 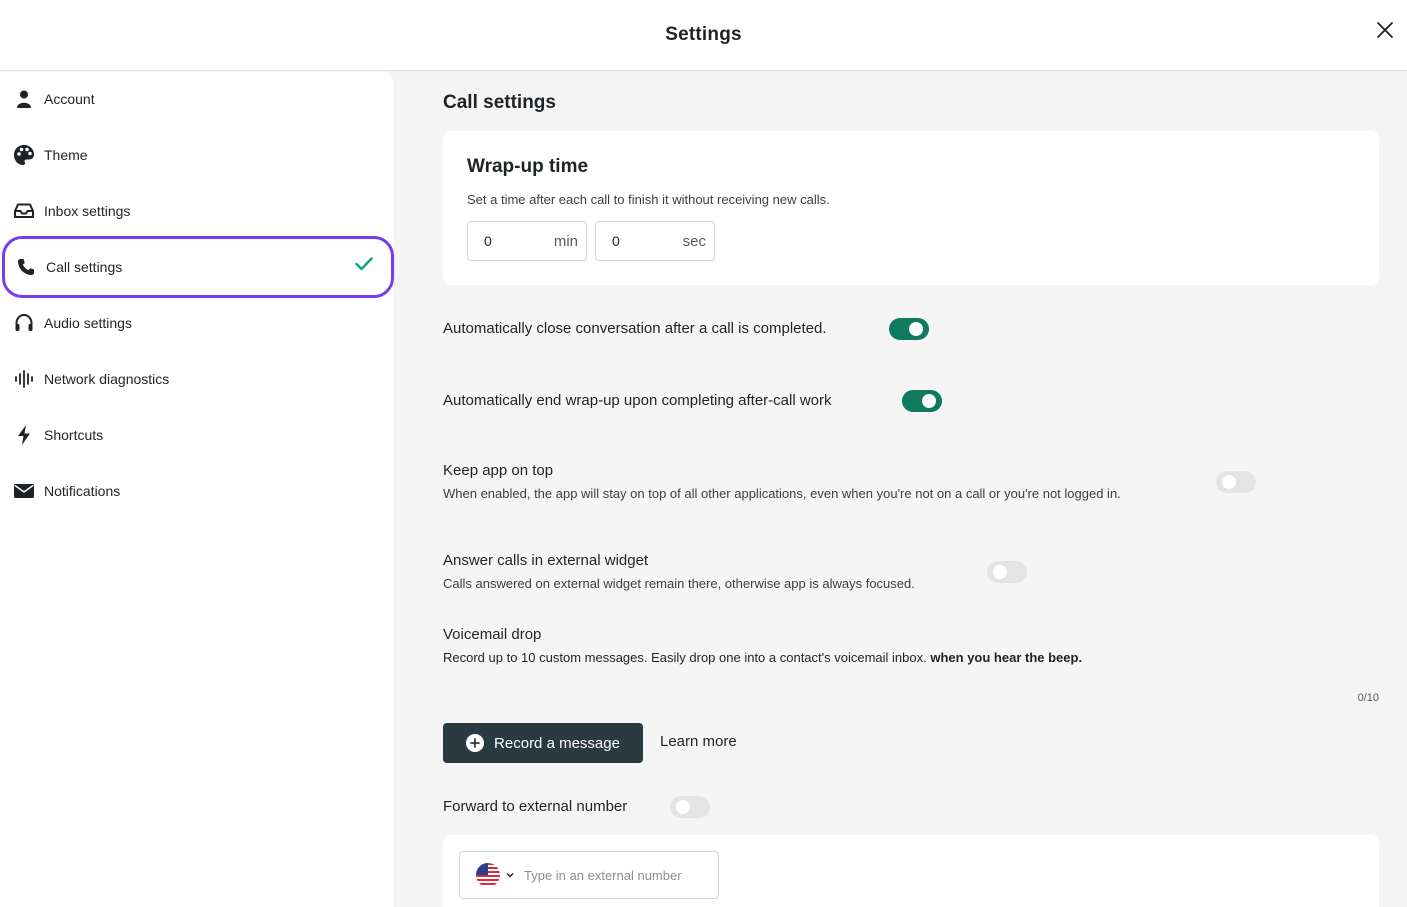 I want to click on sidebar-item-audio-settings: Audio settings, so click(x=197, y=323).